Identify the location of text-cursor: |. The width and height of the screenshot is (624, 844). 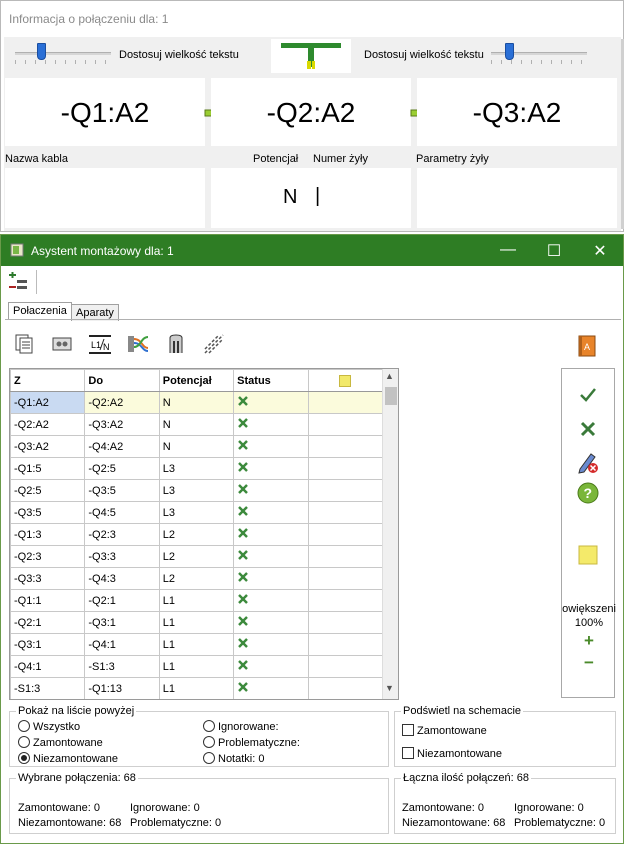
(317, 196).